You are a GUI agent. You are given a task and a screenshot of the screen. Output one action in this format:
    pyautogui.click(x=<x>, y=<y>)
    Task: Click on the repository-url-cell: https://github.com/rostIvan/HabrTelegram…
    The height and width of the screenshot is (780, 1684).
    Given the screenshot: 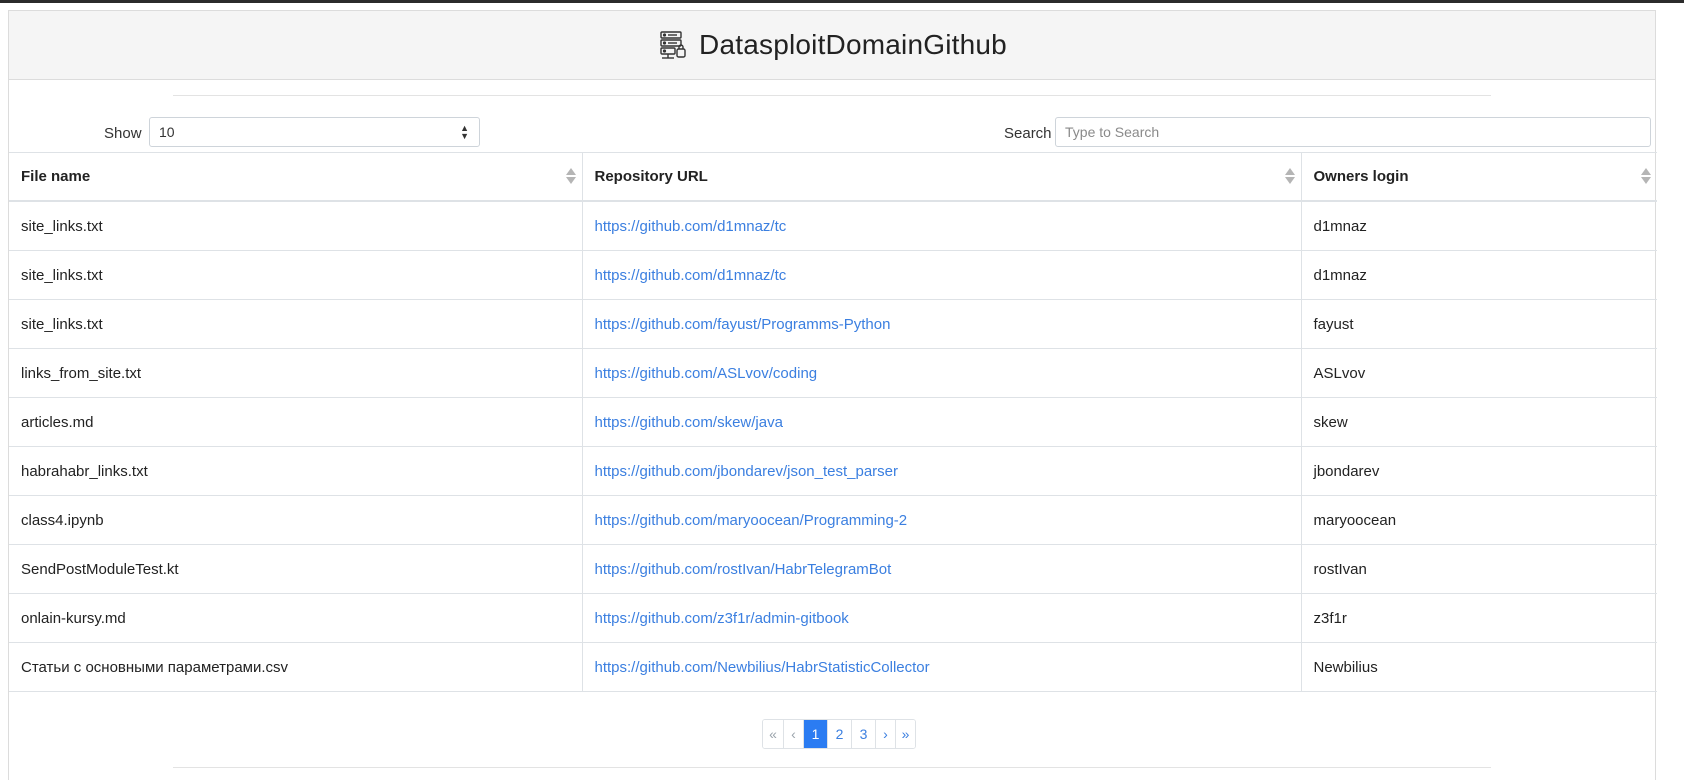 What is the action you would take?
    pyautogui.click(x=941, y=569)
    